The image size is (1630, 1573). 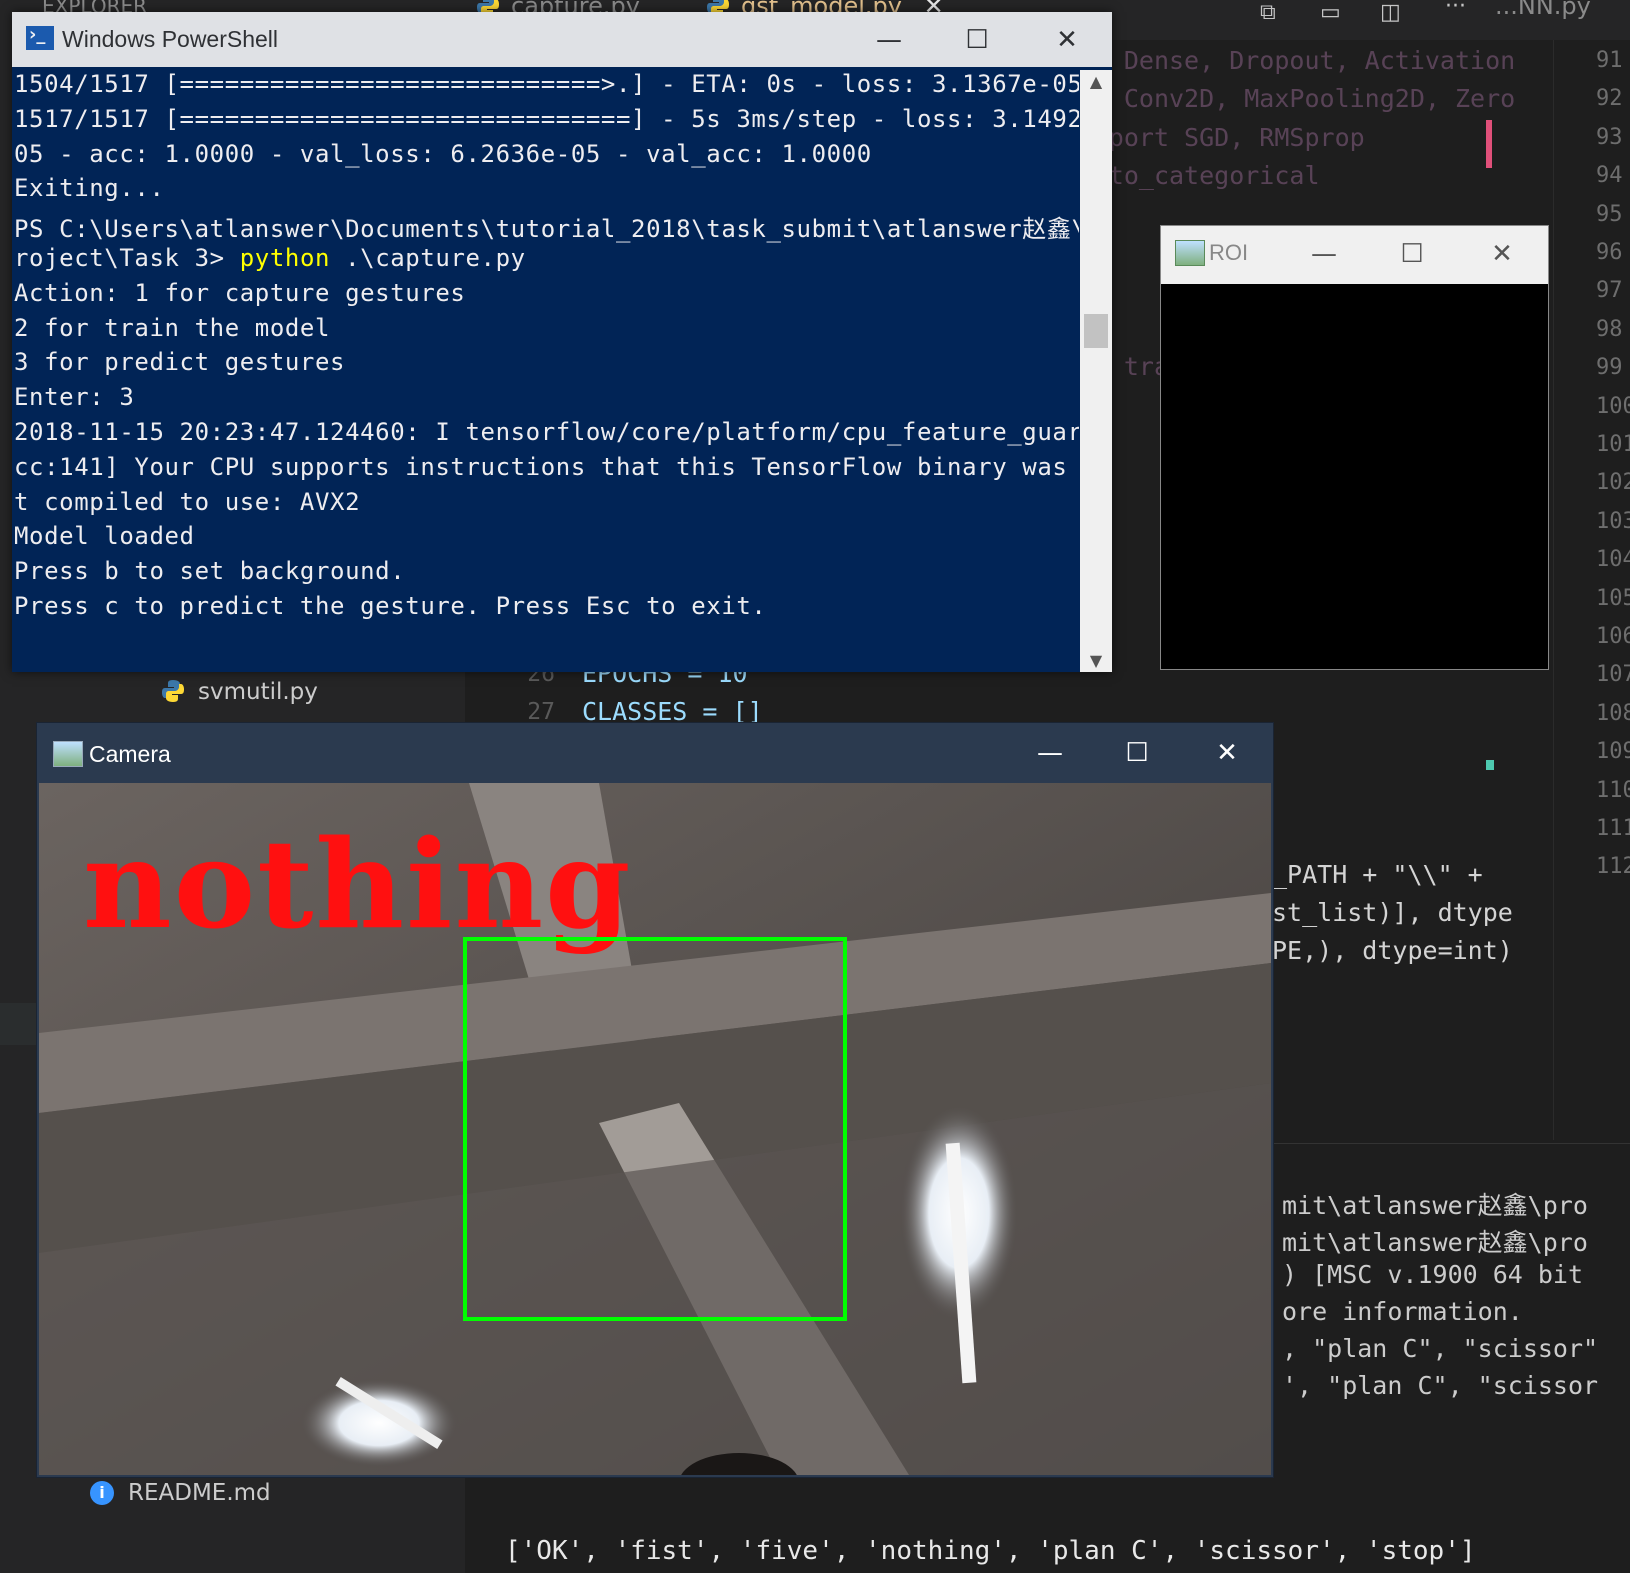 What do you see at coordinates (1354, 447) in the screenshot?
I see `roi-window: ROI — ☐ ✕` at bounding box center [1354, 447].